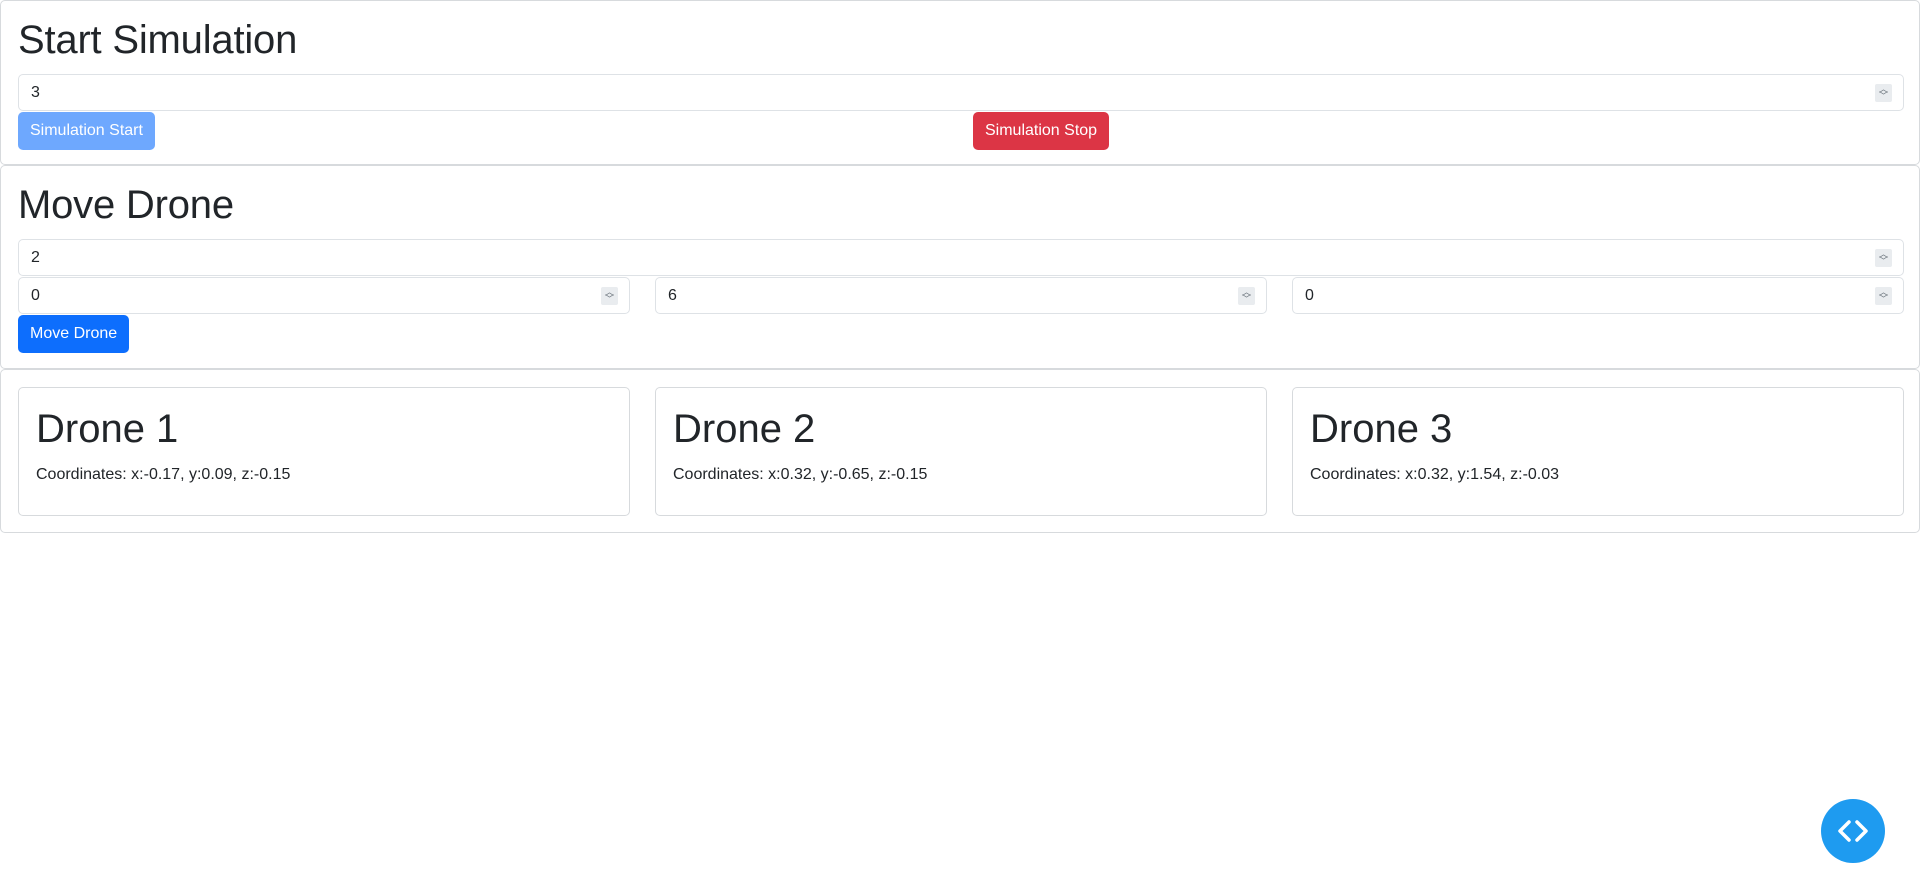 The image size is (1920, 895). I want to click on simulation-start-button: Simulation Start, so click(86, 131).